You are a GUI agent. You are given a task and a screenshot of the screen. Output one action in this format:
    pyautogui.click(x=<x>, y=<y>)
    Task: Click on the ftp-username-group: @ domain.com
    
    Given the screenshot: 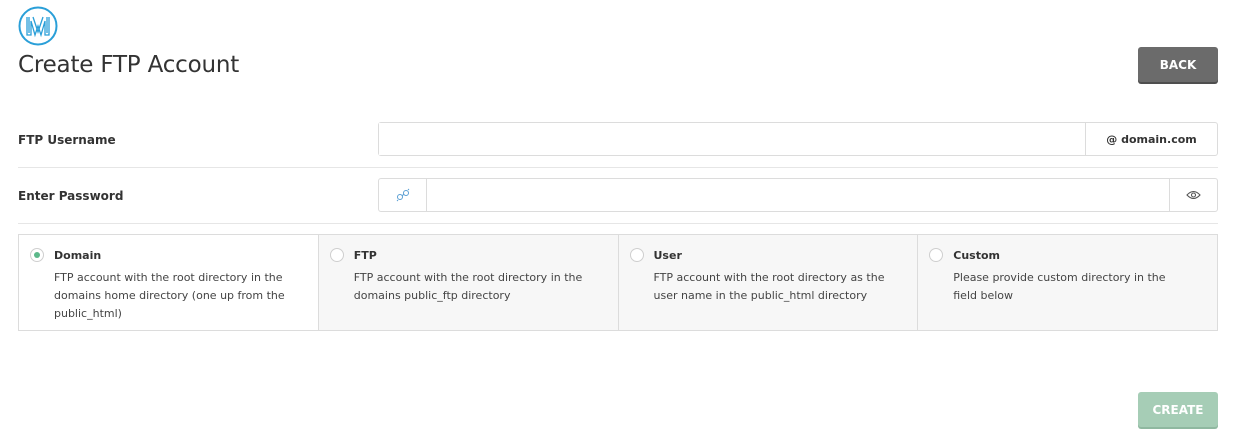 What is the action you would take?
    pyautogui.click(x=798, y=139)
    